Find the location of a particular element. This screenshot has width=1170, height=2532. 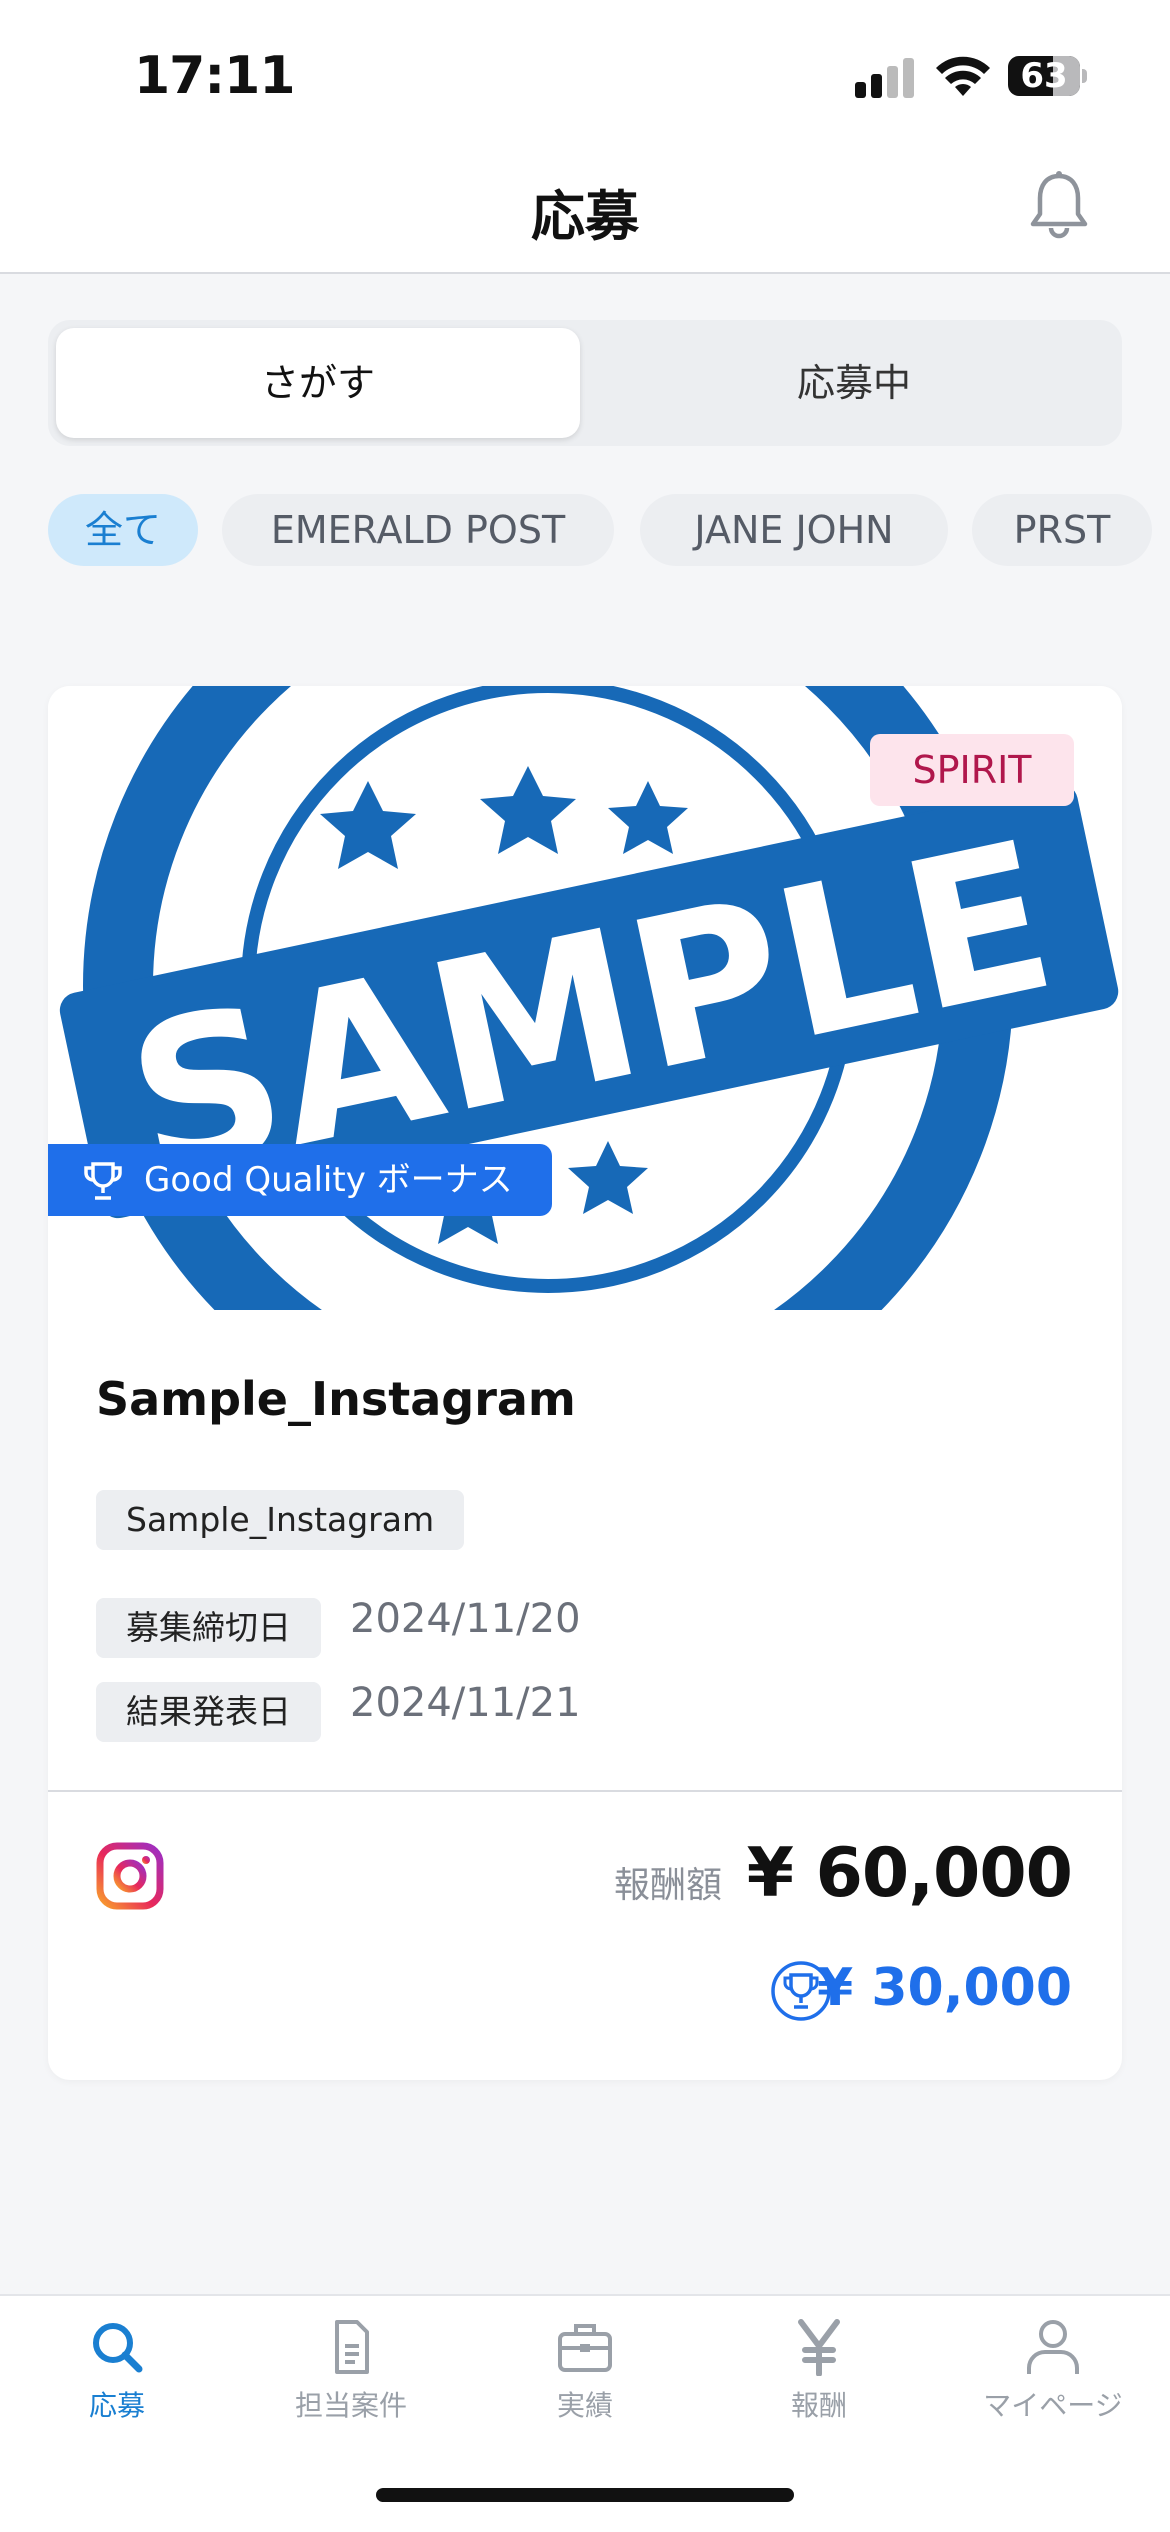

tabbar-label-apply: 応募 is located at coordinates (116, 2405).